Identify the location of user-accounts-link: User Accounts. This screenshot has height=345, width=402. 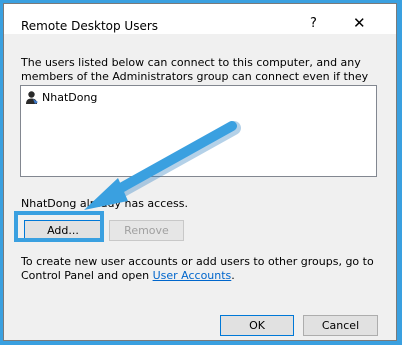
(192, 275).